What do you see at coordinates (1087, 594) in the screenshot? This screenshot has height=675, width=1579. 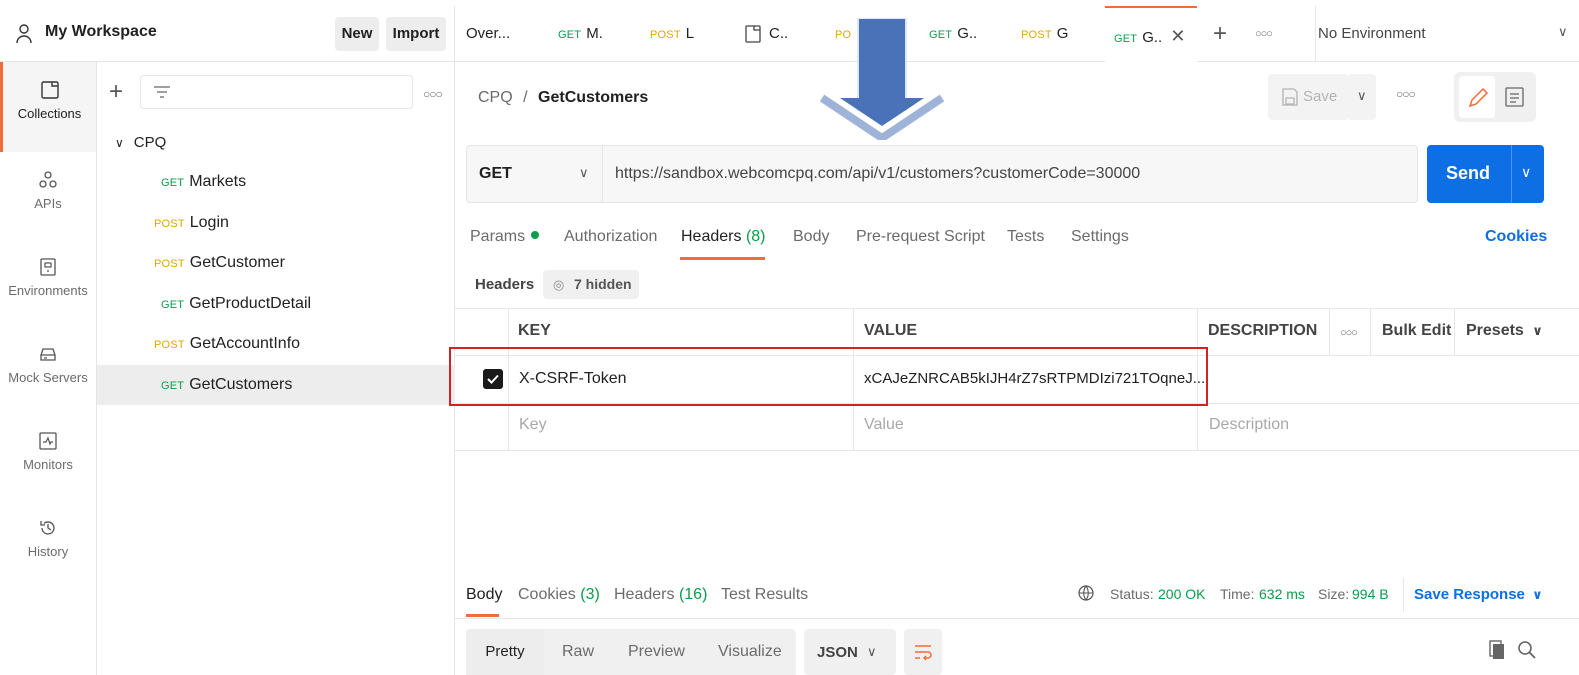 I see `globe-network-icon` at bounding box center [1087, 594].